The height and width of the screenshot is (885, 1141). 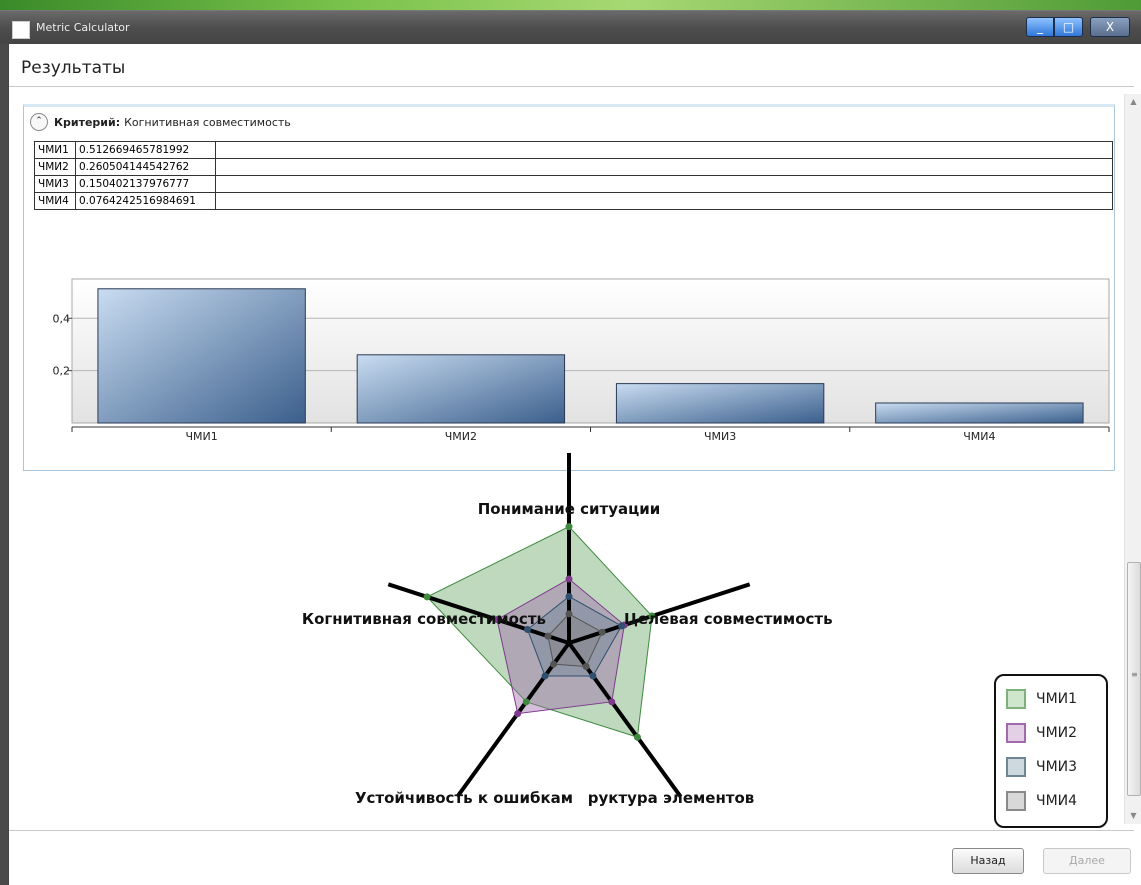 I want to click on legend-item: ЧМИ2, so click(x=1041, y=733).